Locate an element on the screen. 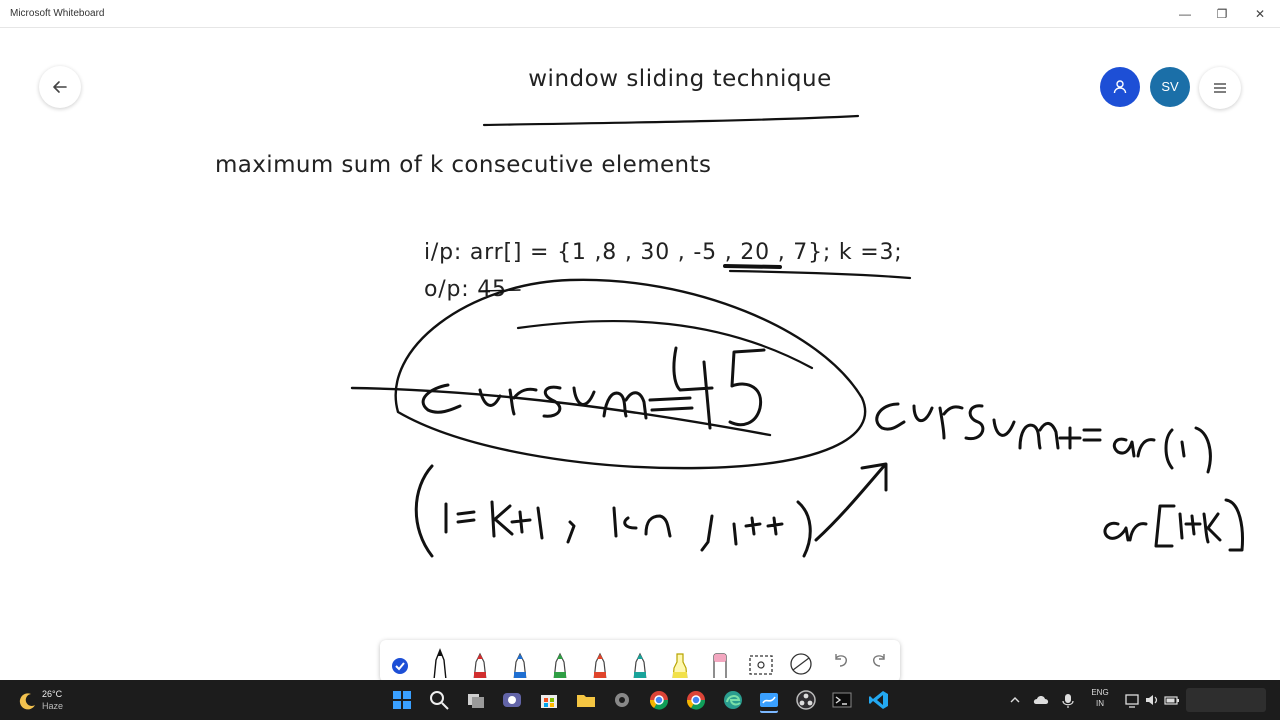 Image resolution: width=1280 pixels, height=720 pixels. minimize-button: — is located at coordinates (1185, 14).